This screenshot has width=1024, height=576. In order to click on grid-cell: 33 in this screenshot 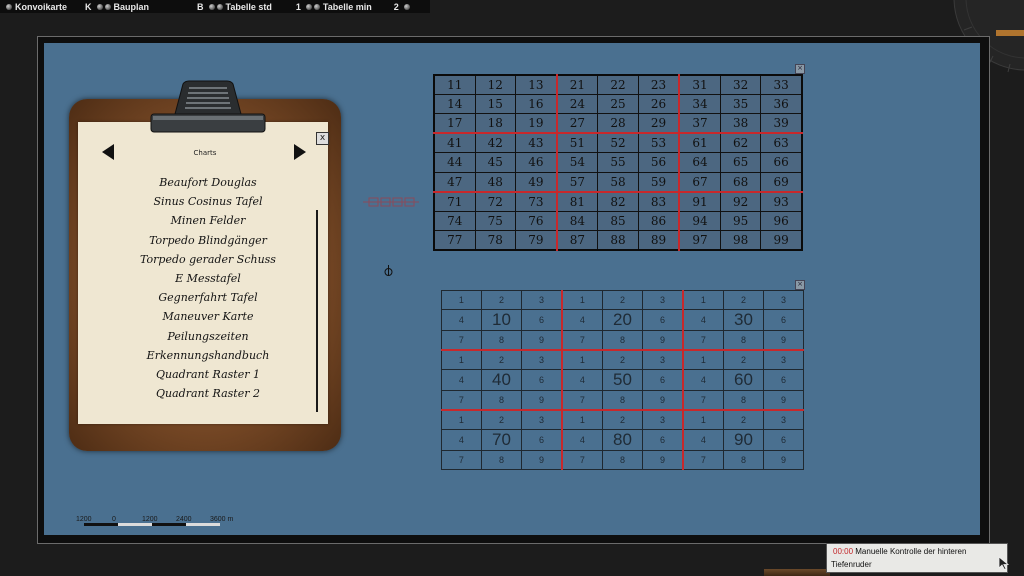, I will do `click(781, 85)`.